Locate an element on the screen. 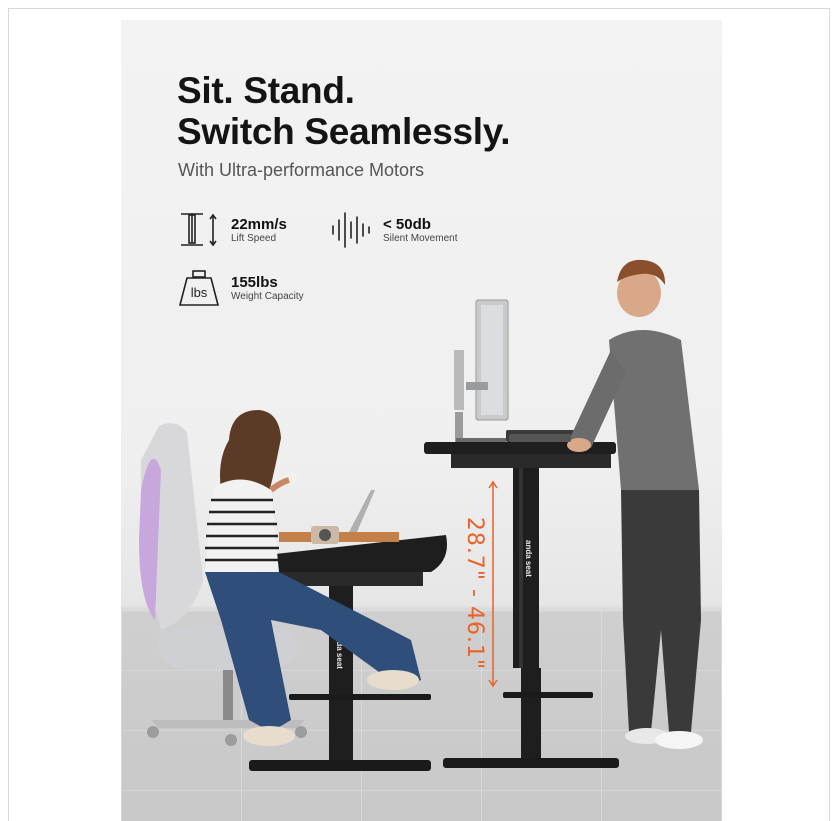 This screenshot has width=838, height=821. monitor is located at coordinates (481, 371).